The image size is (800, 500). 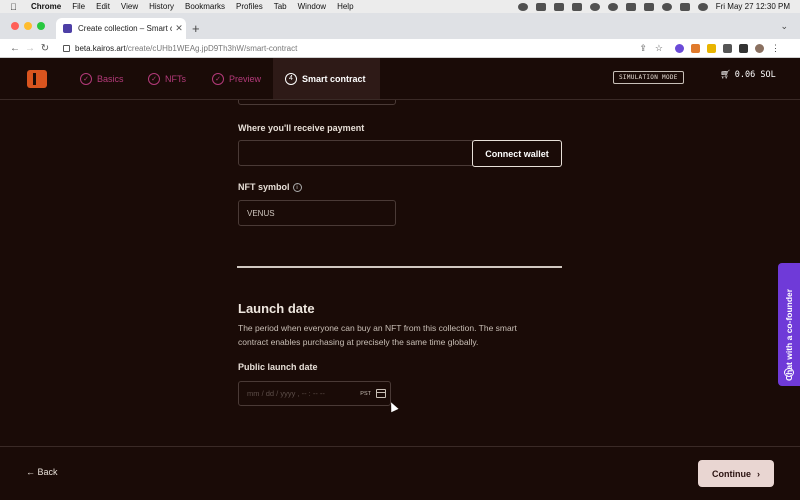 What do you see at coordinates (775, 48) in the screenshot?
I see `more-menu-icon: ⋮` at bounding box center [775, 48].